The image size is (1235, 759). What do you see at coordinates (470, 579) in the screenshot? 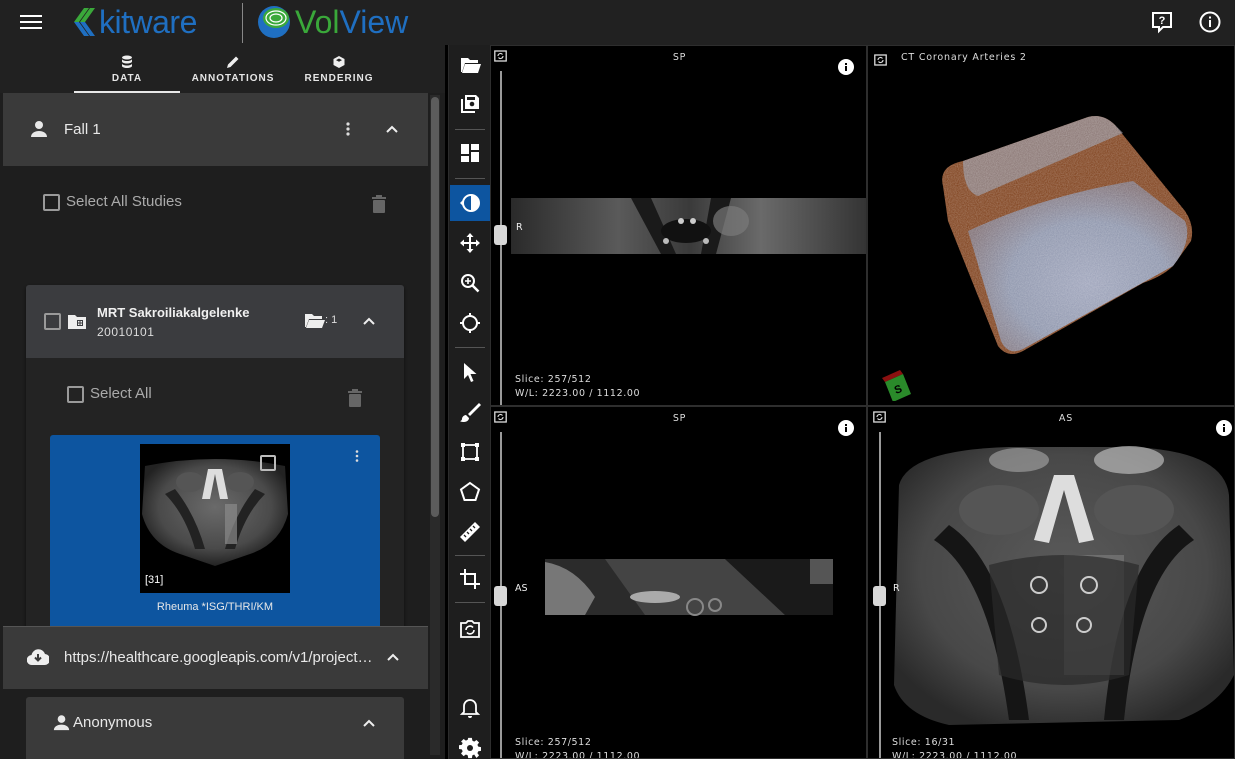
I see `crop-button` at bounding box center [470, 579].